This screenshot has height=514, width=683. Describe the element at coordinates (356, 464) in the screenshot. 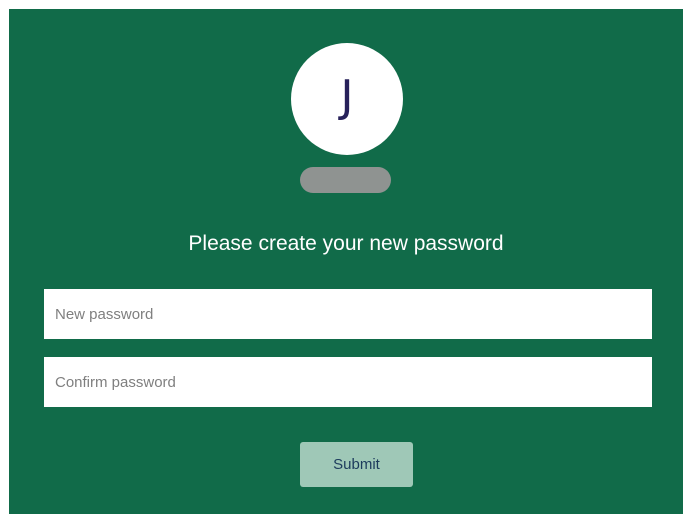

I see `submit-button: Submit` at that location.